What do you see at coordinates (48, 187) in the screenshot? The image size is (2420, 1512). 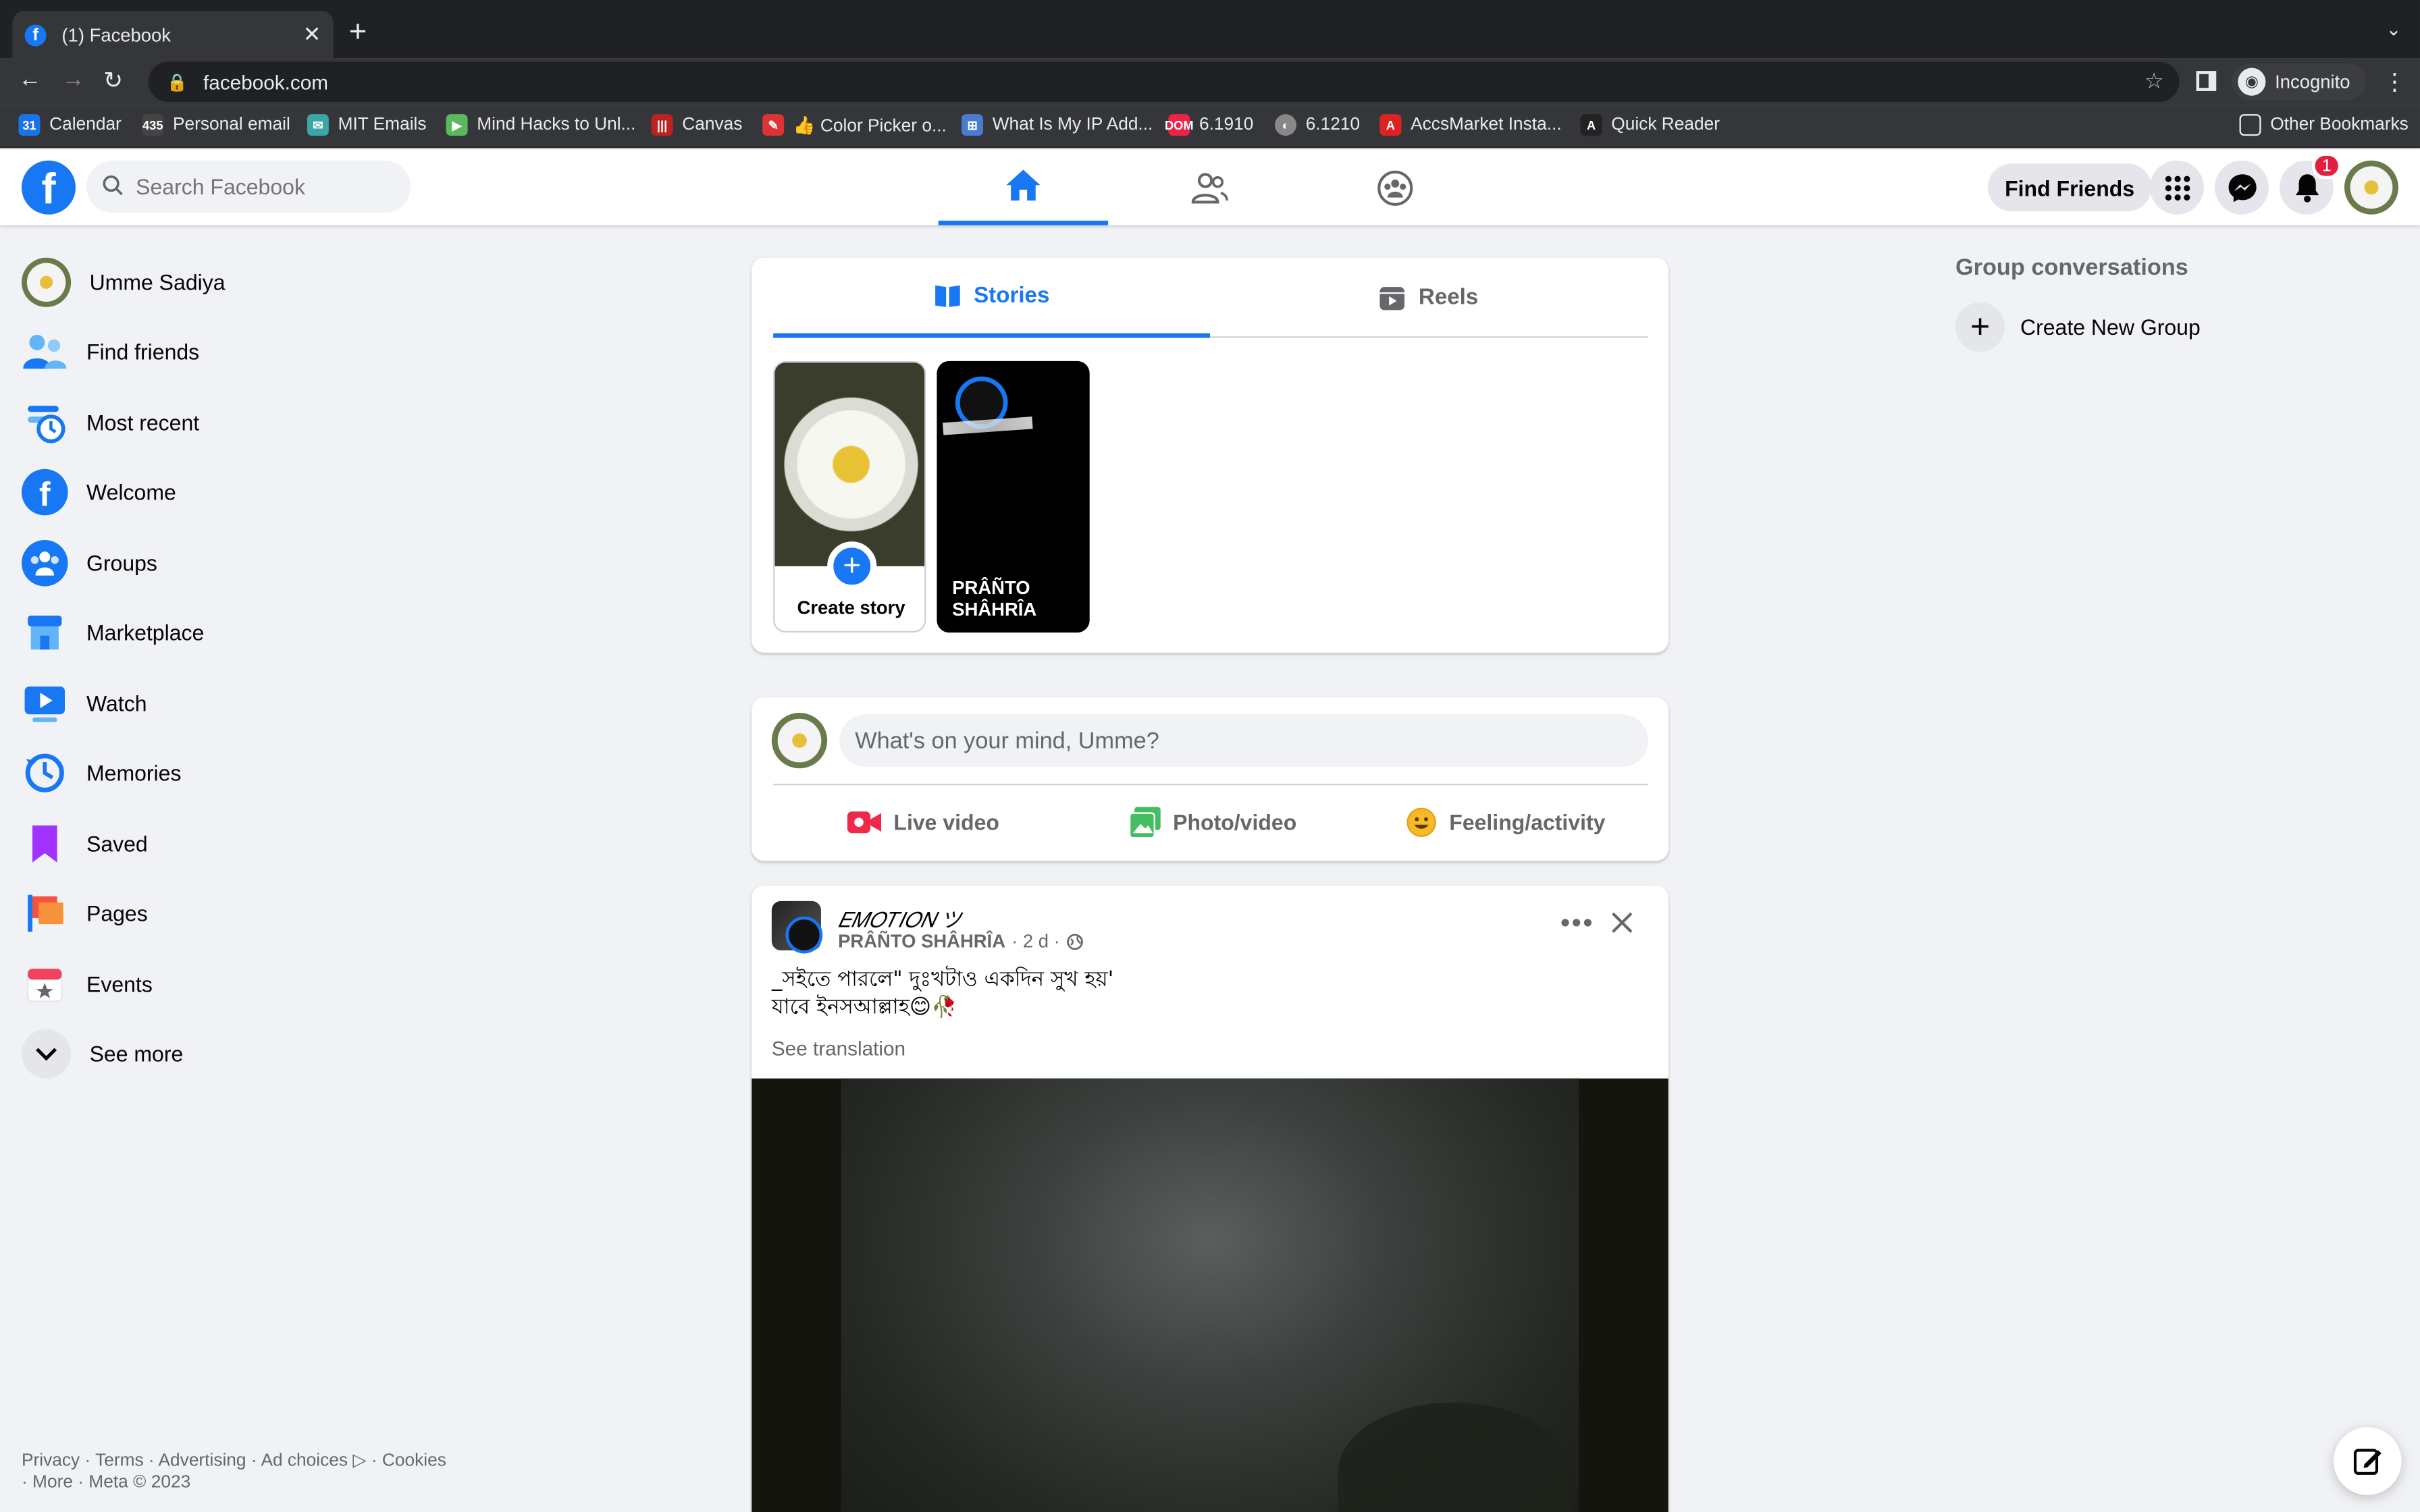 I see `facebook-logo-icon: f` at bounding box center [48, 187].